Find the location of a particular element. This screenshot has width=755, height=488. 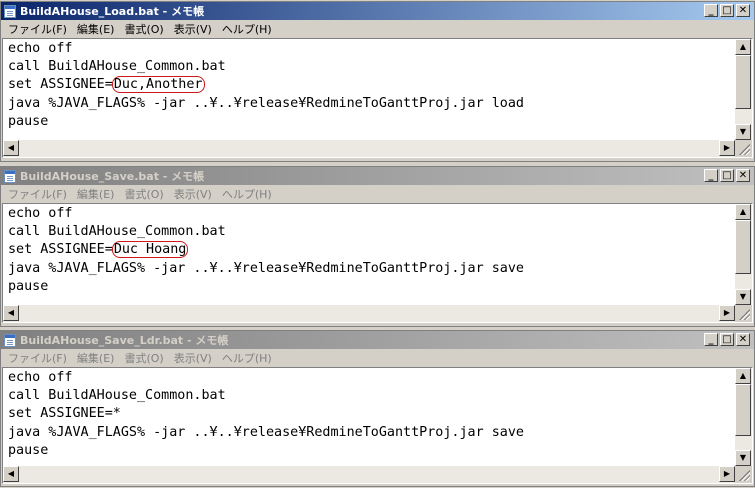

assignee-highlight: Duc Hoang is located at coordinates (150, 250).